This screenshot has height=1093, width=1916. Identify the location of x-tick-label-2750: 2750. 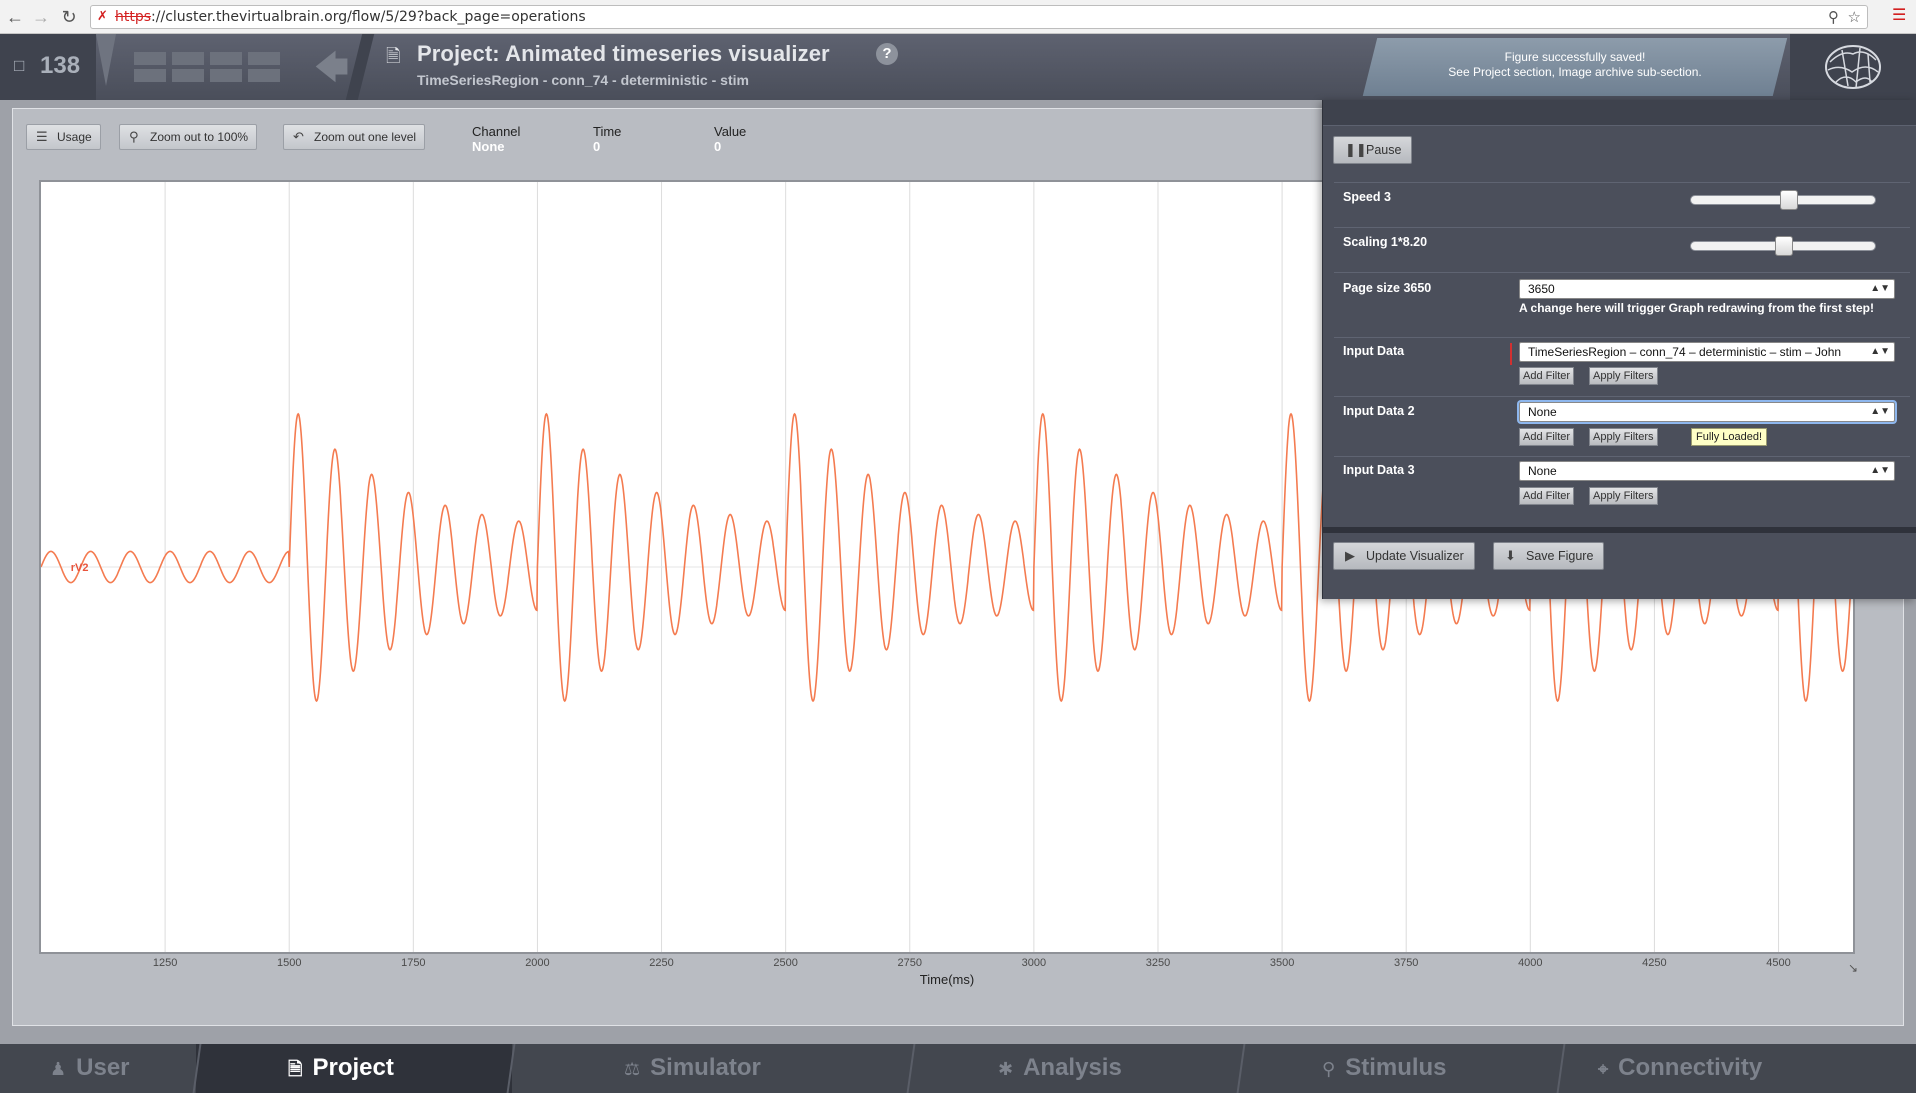
(910, 963).